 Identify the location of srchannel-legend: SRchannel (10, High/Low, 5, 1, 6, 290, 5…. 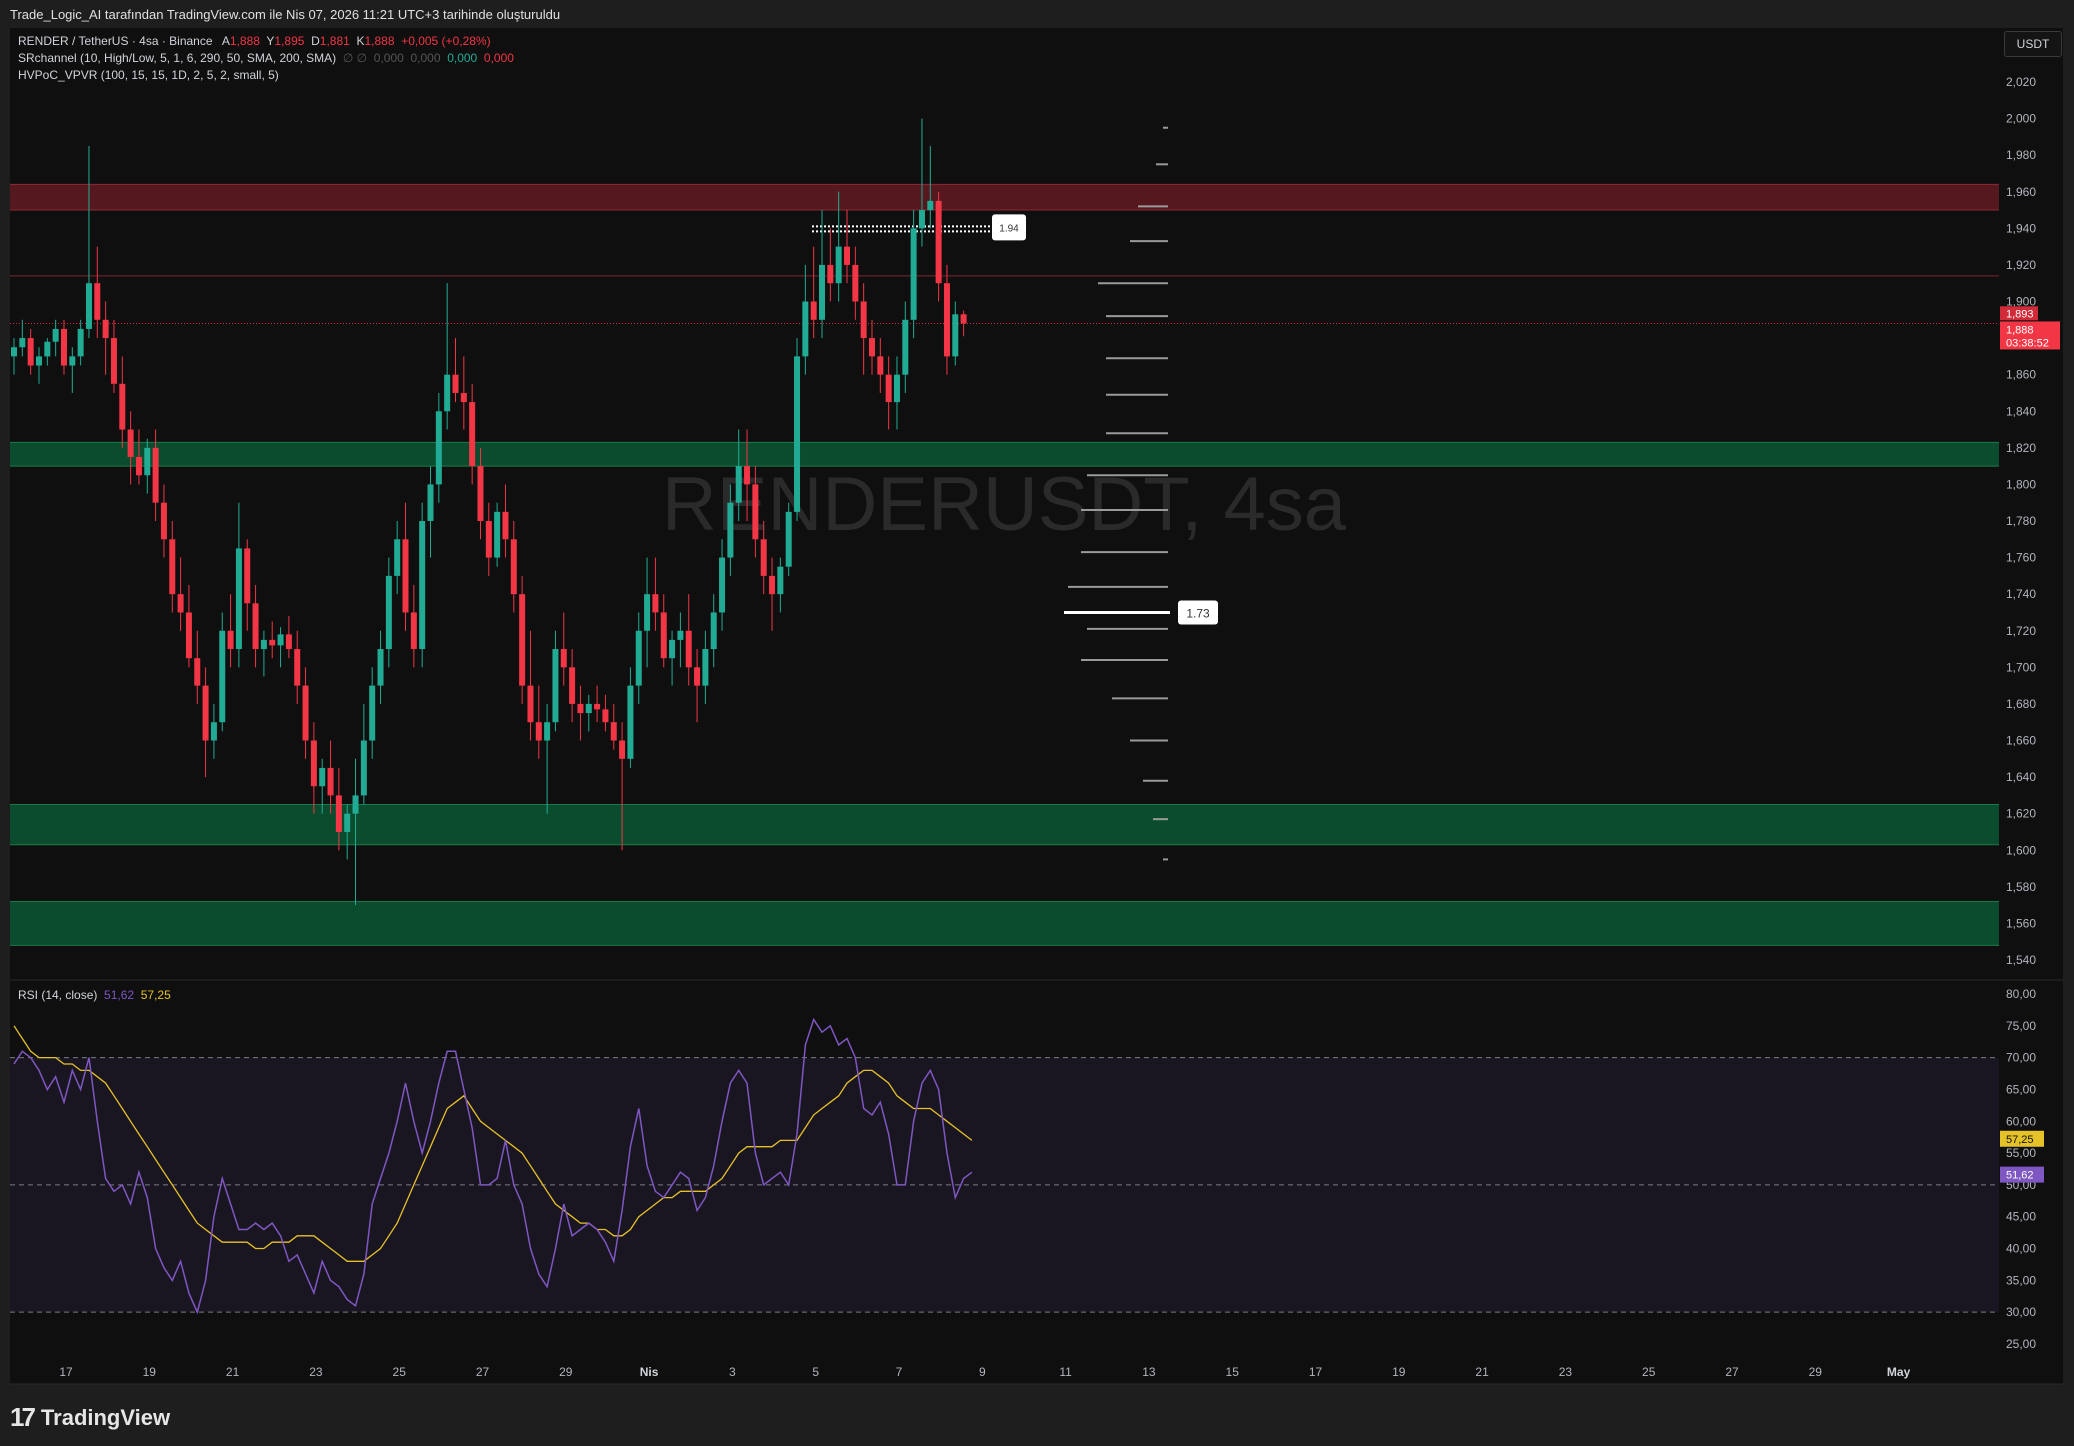
(266, 58).